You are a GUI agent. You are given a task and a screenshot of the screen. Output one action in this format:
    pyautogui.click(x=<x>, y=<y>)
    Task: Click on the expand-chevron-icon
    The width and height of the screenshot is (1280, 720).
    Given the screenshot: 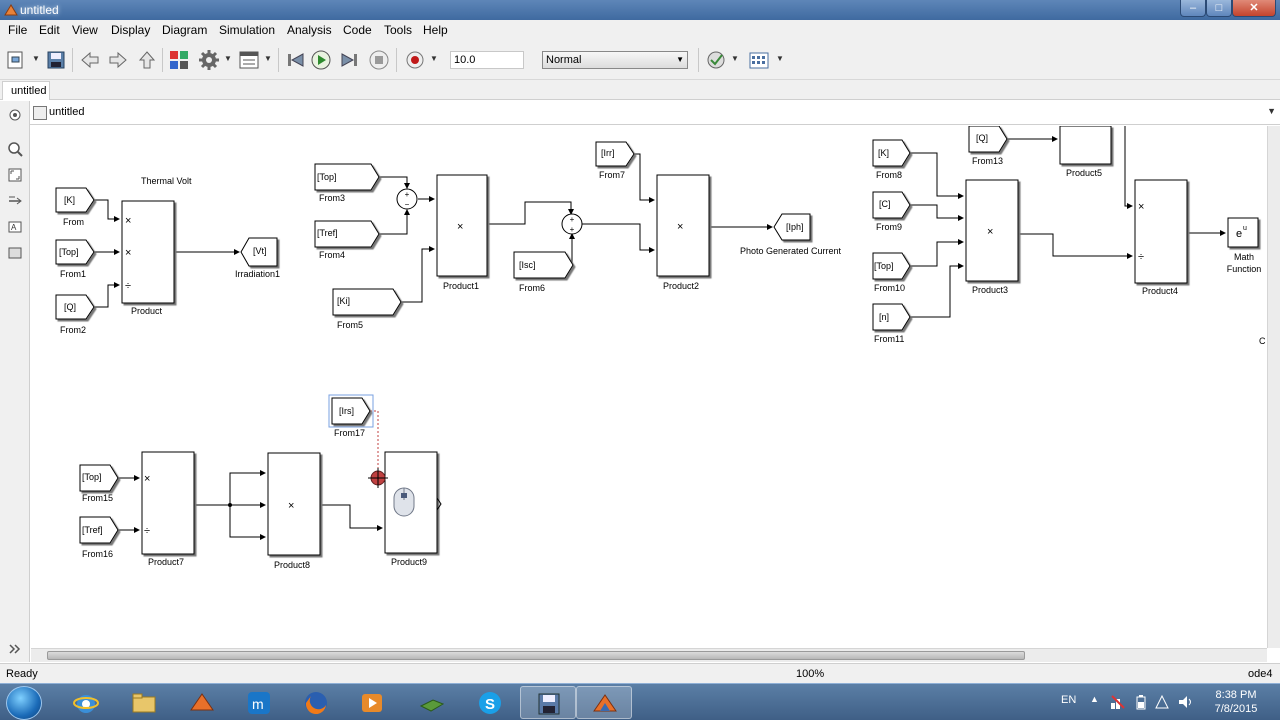 What is the action you would take?
    pyautogui.click(x=15, y=649)
    